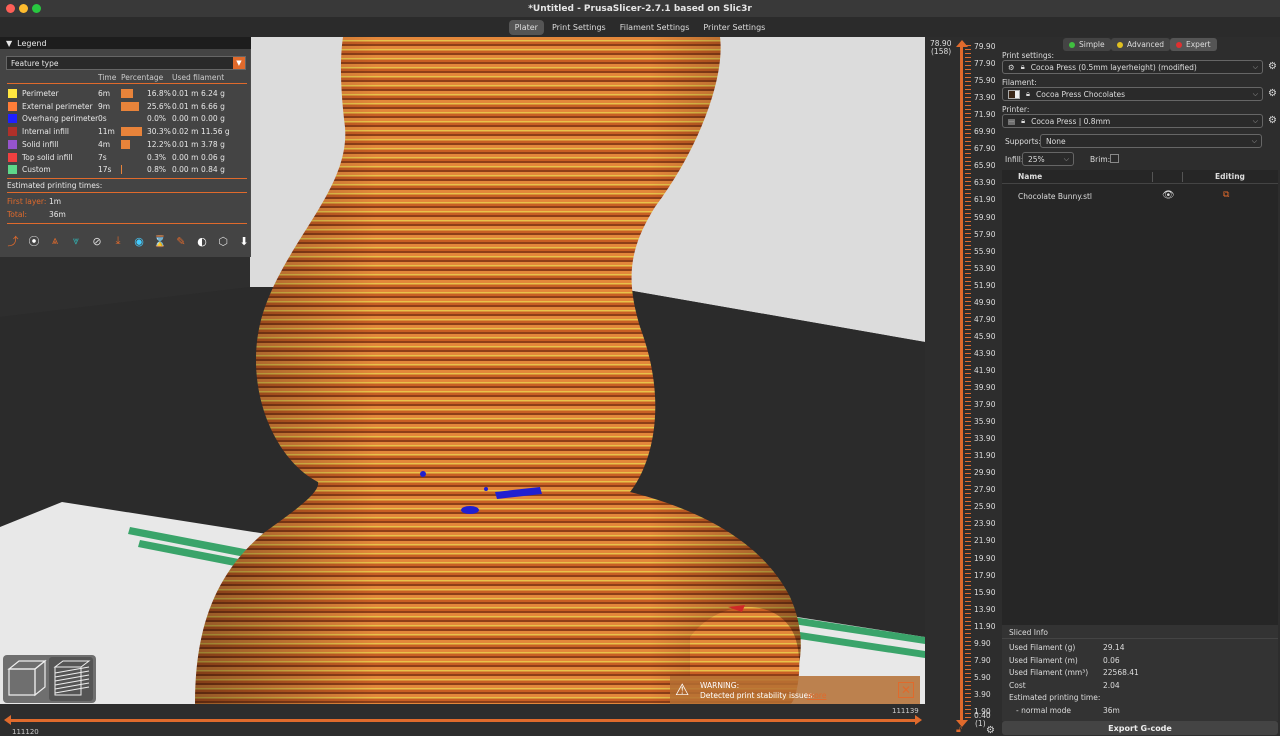 The image size is (1280, 736). What do you see at coordinates (816, 695) in the screenshot?
I see `warning-more-link: more` at bounding box center [816, 695].